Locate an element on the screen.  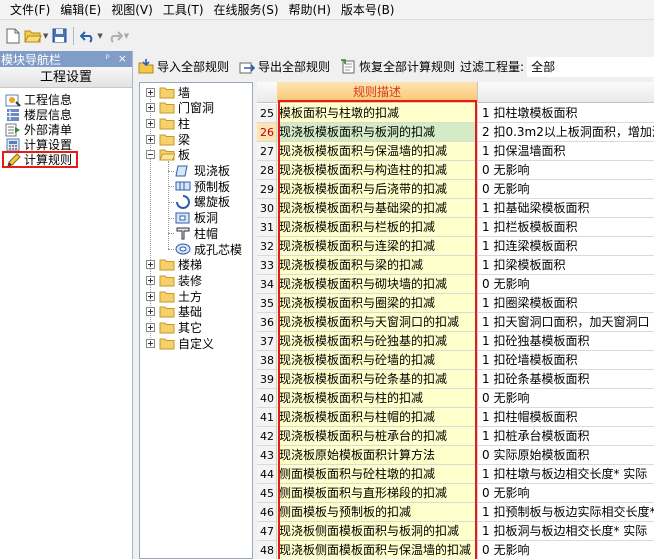
nav-item-calc-rules: 计算规则 is located at coordinates (40, 159).